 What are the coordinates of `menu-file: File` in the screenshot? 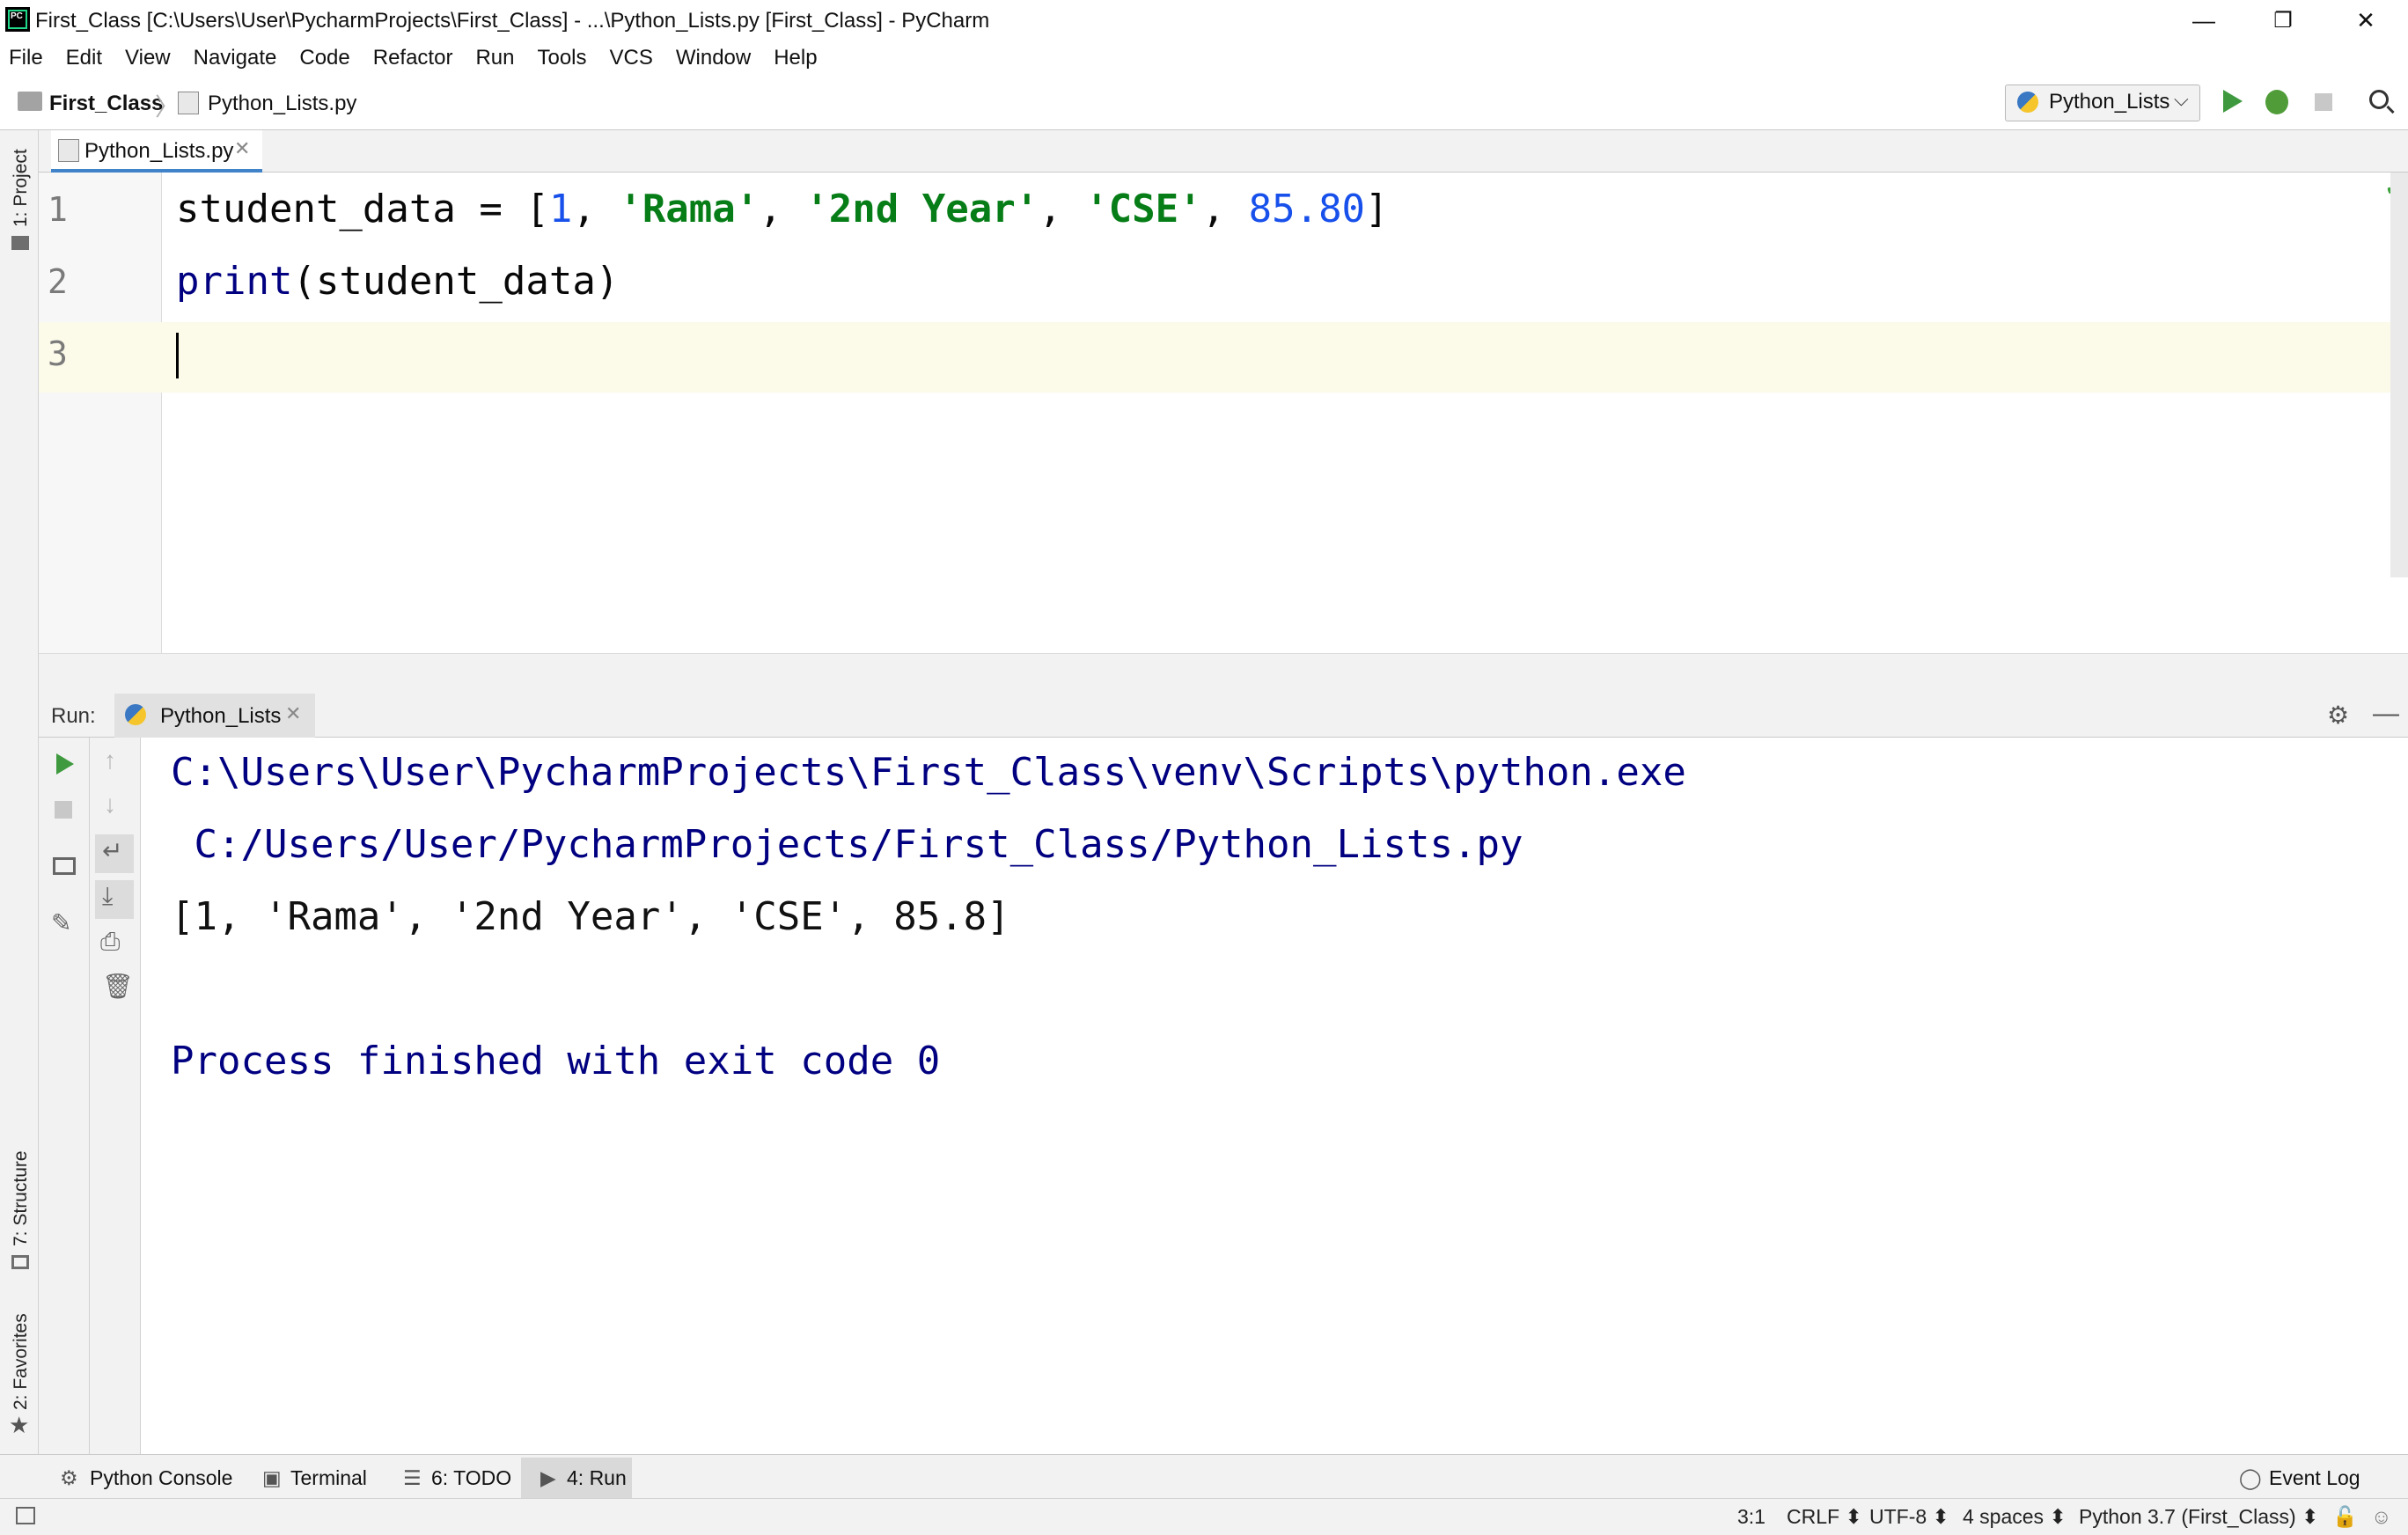 It's located at (26, 58).